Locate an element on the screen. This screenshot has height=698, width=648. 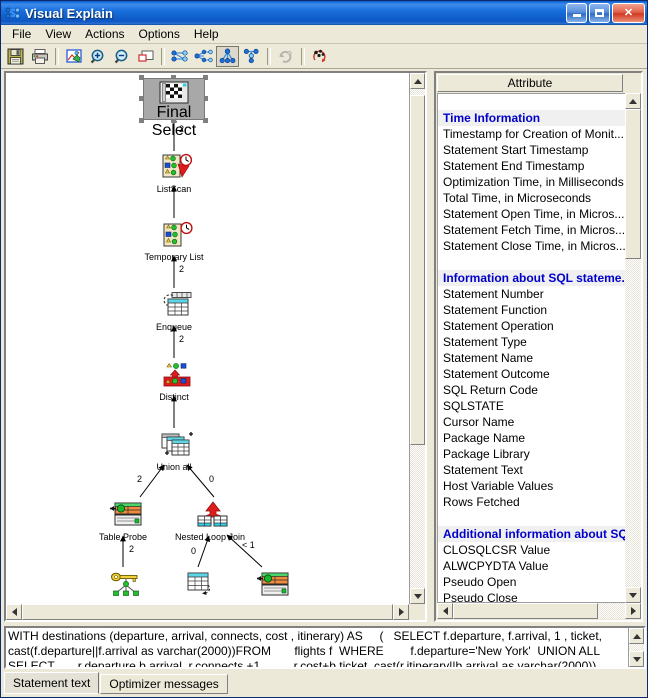
graph-horizontal-scrollbar is located at coordinates (207, 612).